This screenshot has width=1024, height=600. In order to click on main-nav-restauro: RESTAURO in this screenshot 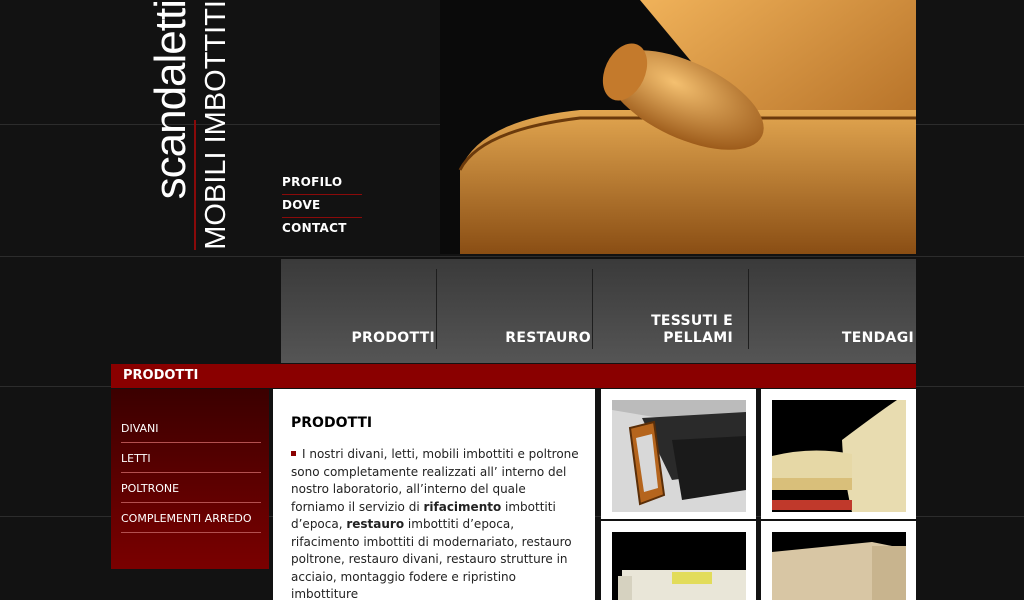, I will do `click(515, 311)`.